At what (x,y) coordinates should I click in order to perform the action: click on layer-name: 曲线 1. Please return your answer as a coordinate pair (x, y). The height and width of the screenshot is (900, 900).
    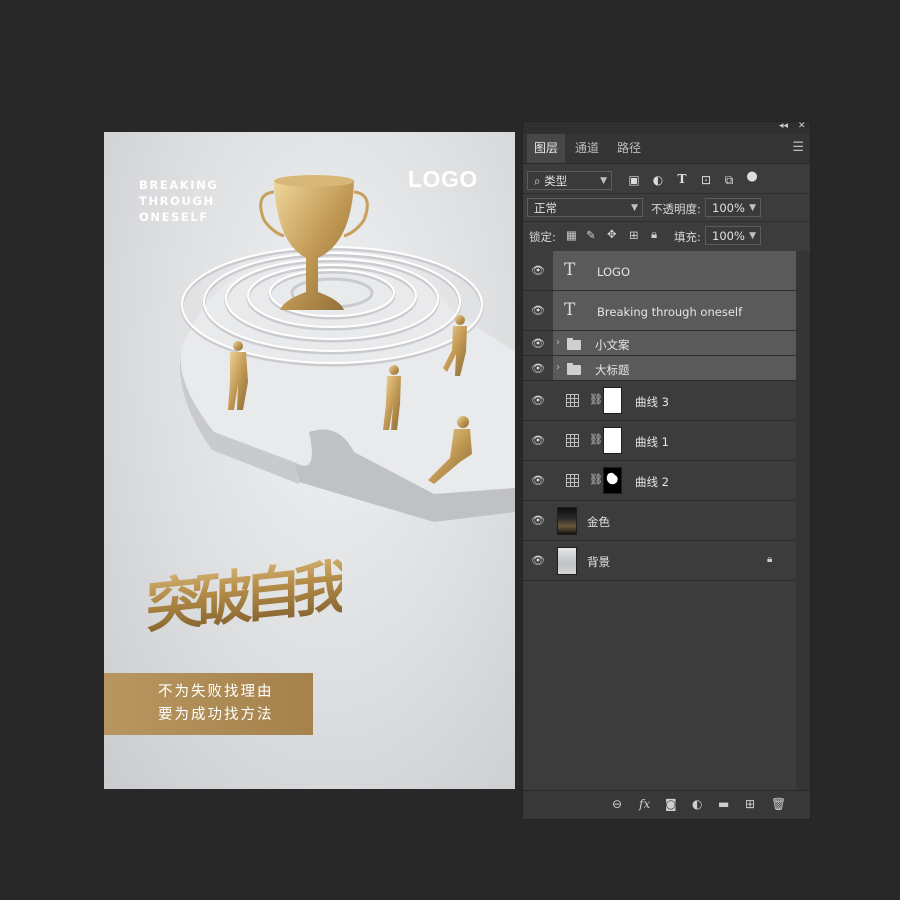
    Looking at the image, I should click on (652, 442).